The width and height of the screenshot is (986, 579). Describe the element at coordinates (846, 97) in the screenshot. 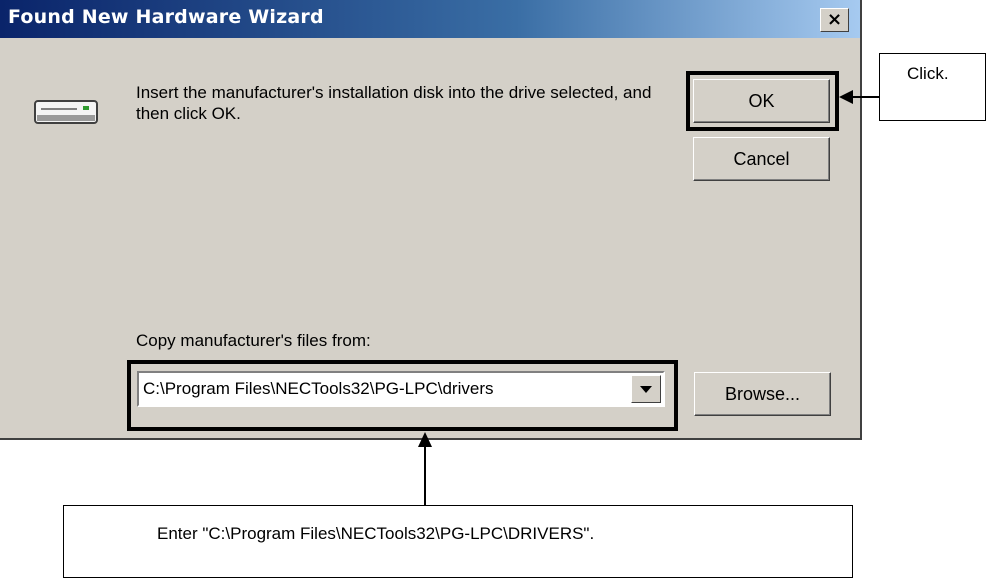

I see `click-arrowhead-icon` at that location.